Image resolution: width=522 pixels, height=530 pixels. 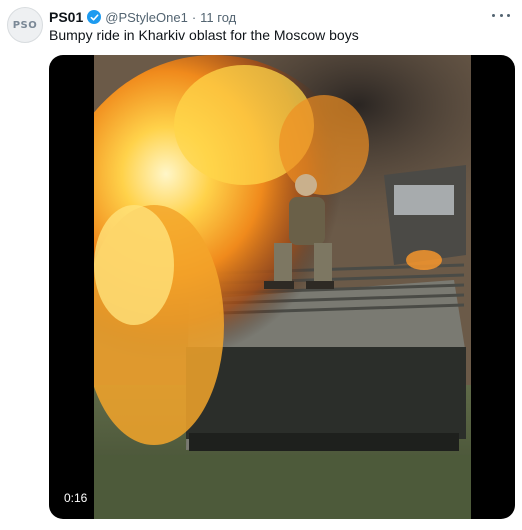 What do you see at coordinates (66, 17) in the screenshot?
I see `display-name: PS01` at bounding box center [66, 17].